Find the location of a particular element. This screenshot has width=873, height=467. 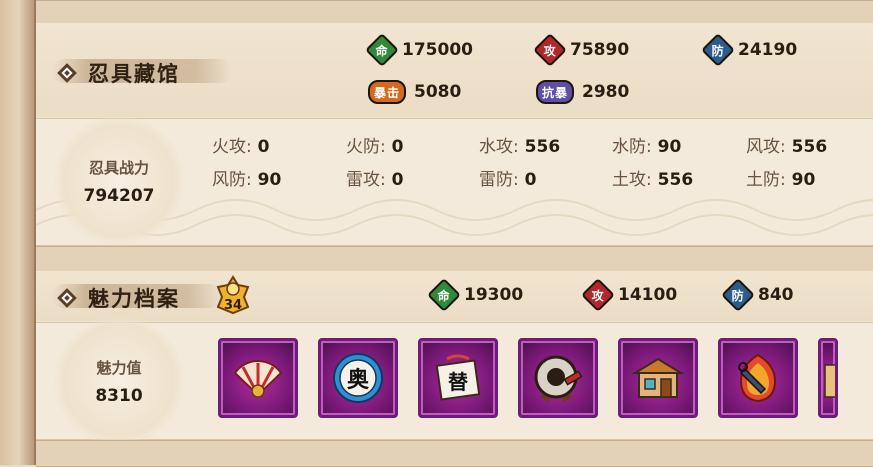

ougi-glyph: 奥 is located at coordinates (357, 380).